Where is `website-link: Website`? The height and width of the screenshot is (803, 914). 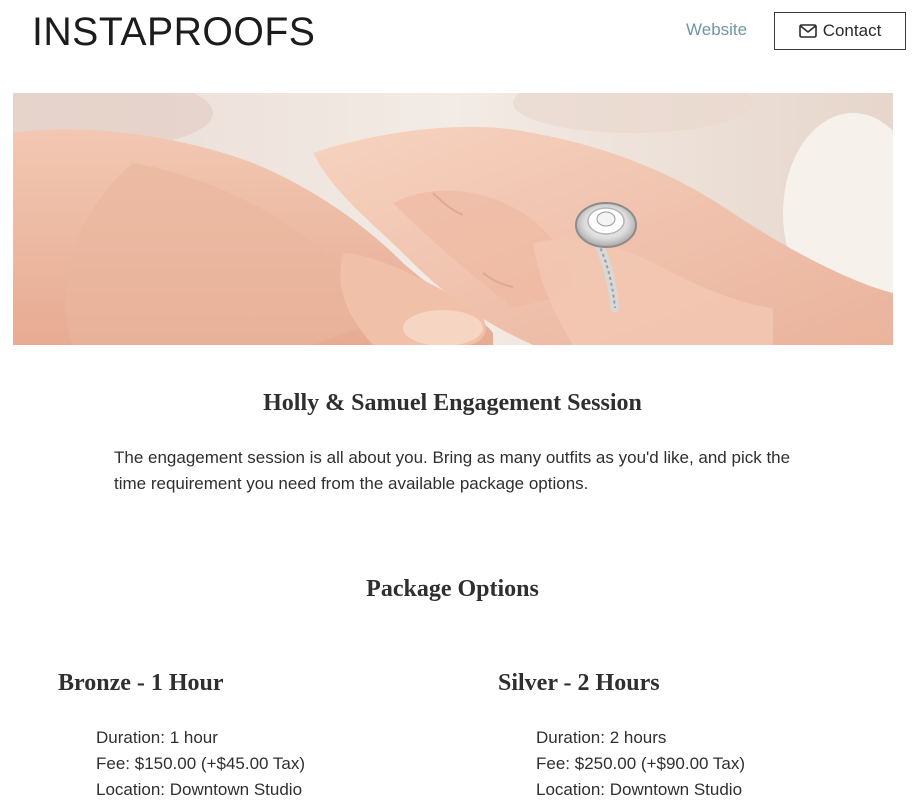
website-link: Website is located at coordinates (716, 30).